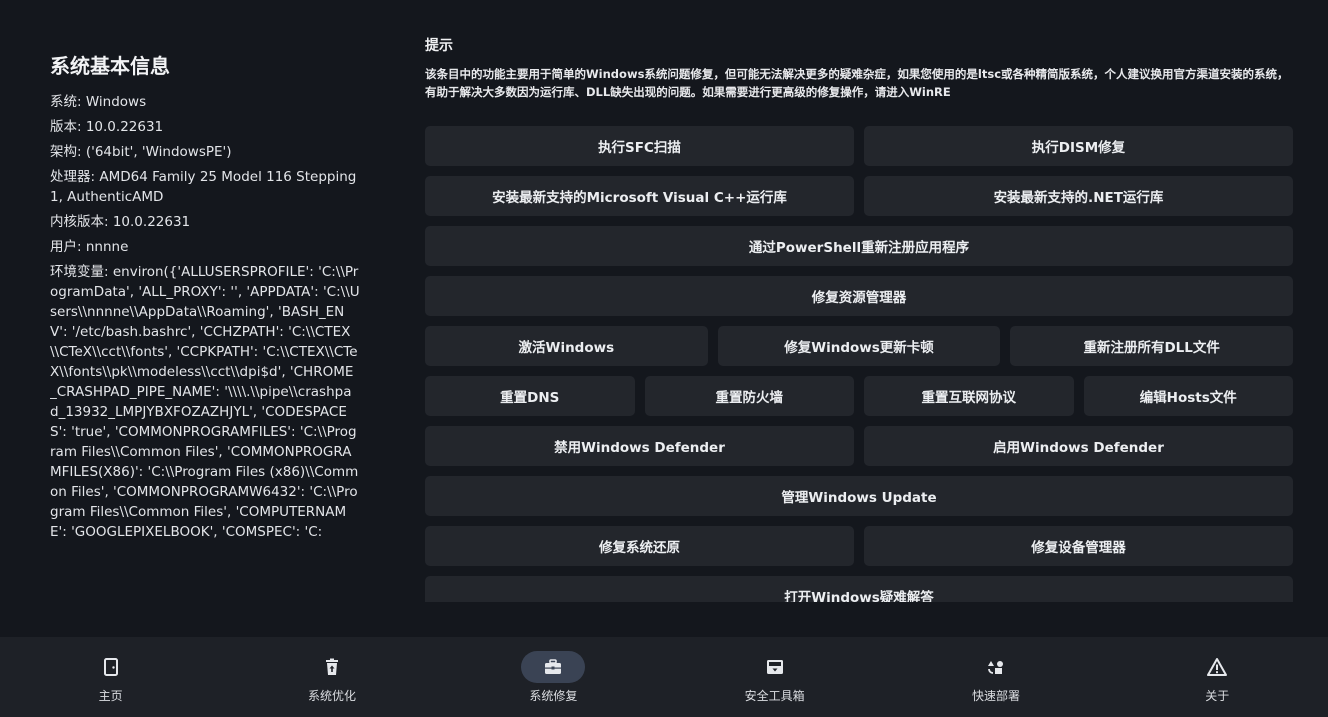 This screenshot has width=1328, height=717. What do you see at coordinates (566, 346) in the screenshot?
I see `activate-windows-button: 激活Windows` at bounding box center [566, 346].